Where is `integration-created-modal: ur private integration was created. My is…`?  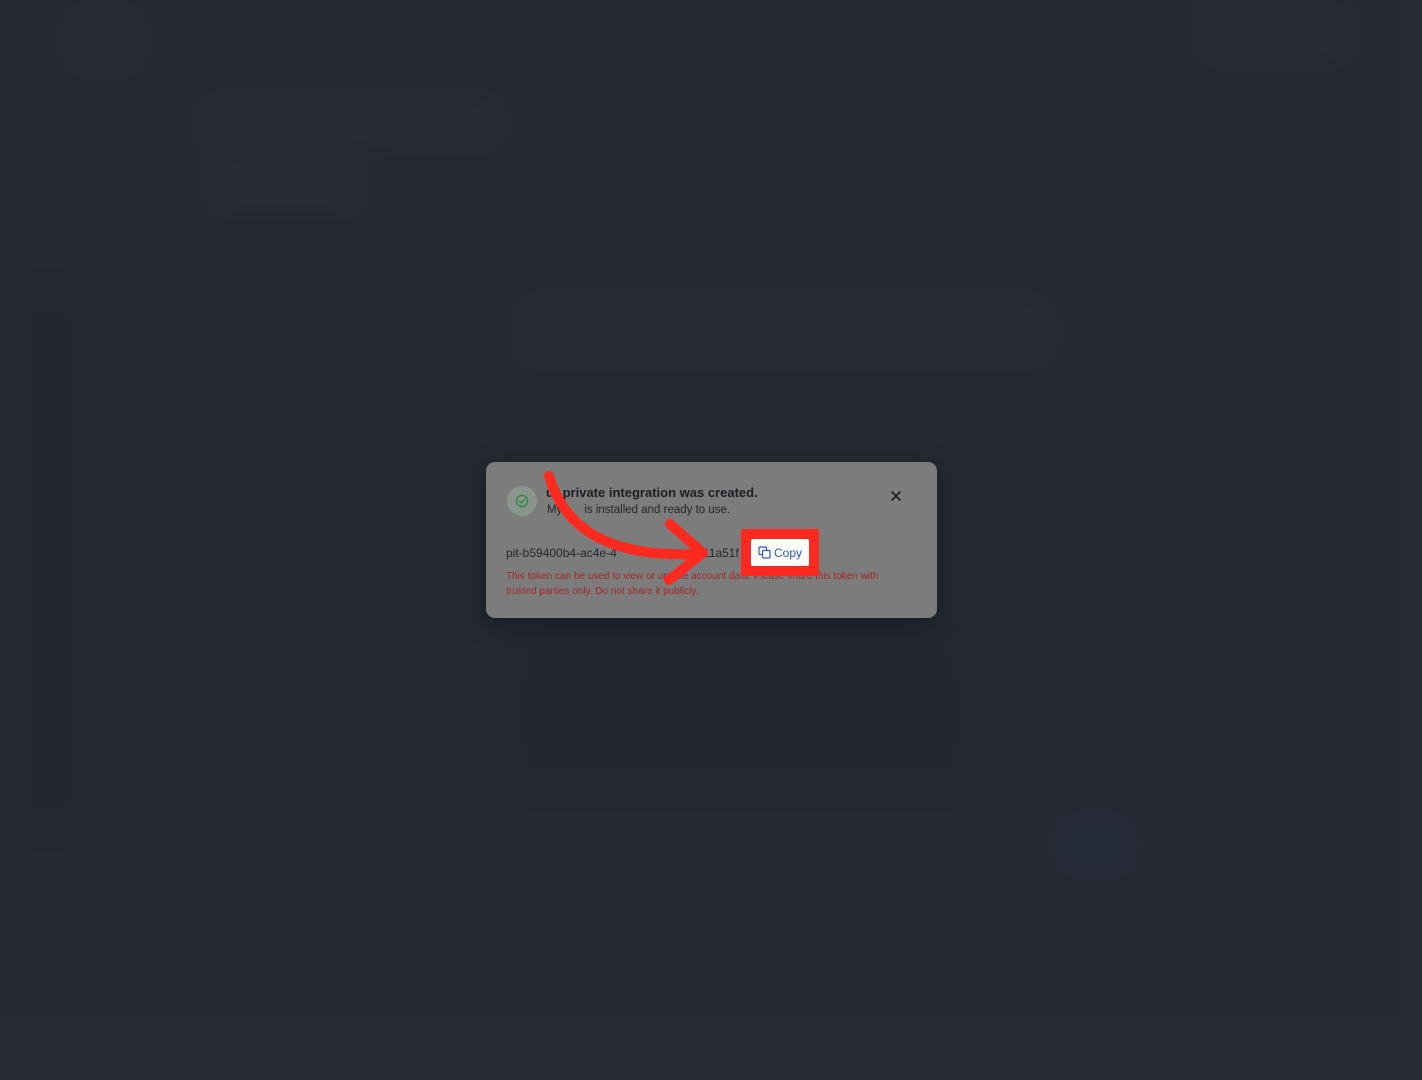
integration-created-modal: ur private integration was created. My is… is located at coordinates (711, 540).